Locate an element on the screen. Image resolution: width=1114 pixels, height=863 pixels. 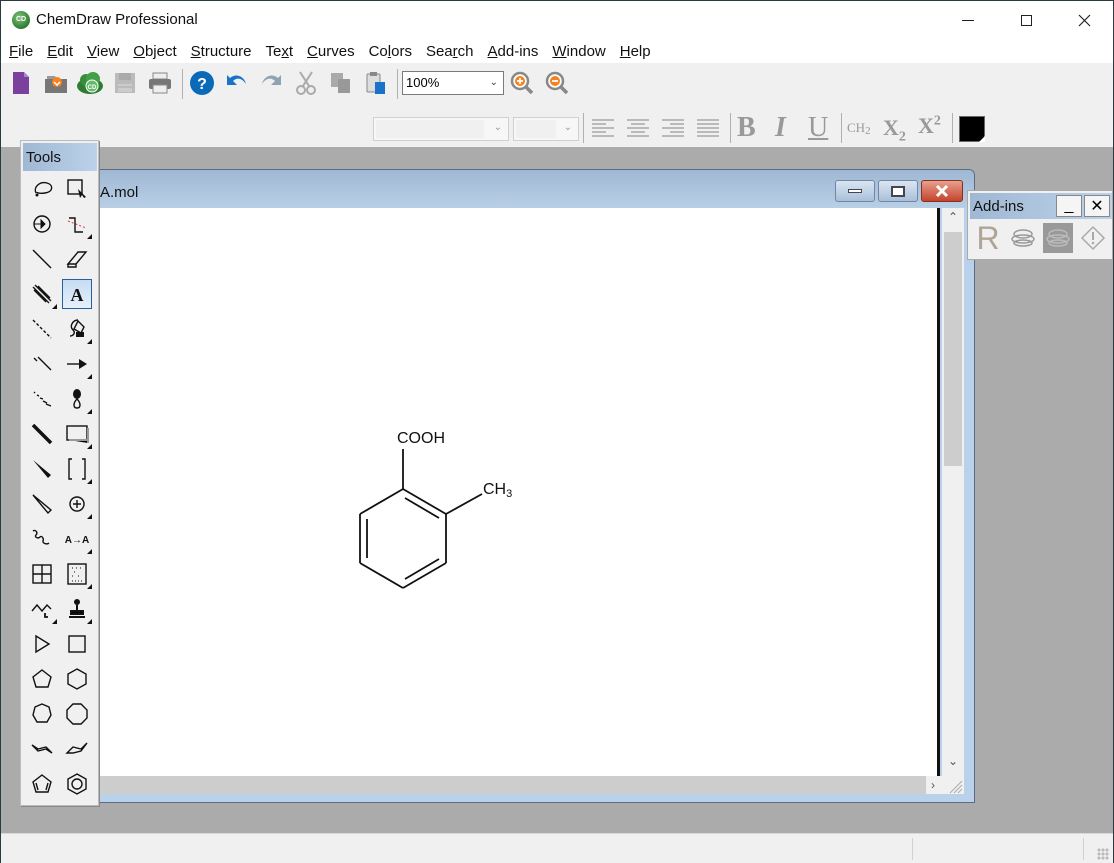
scroll-right-icon: › is located at coordinates (933, 785).